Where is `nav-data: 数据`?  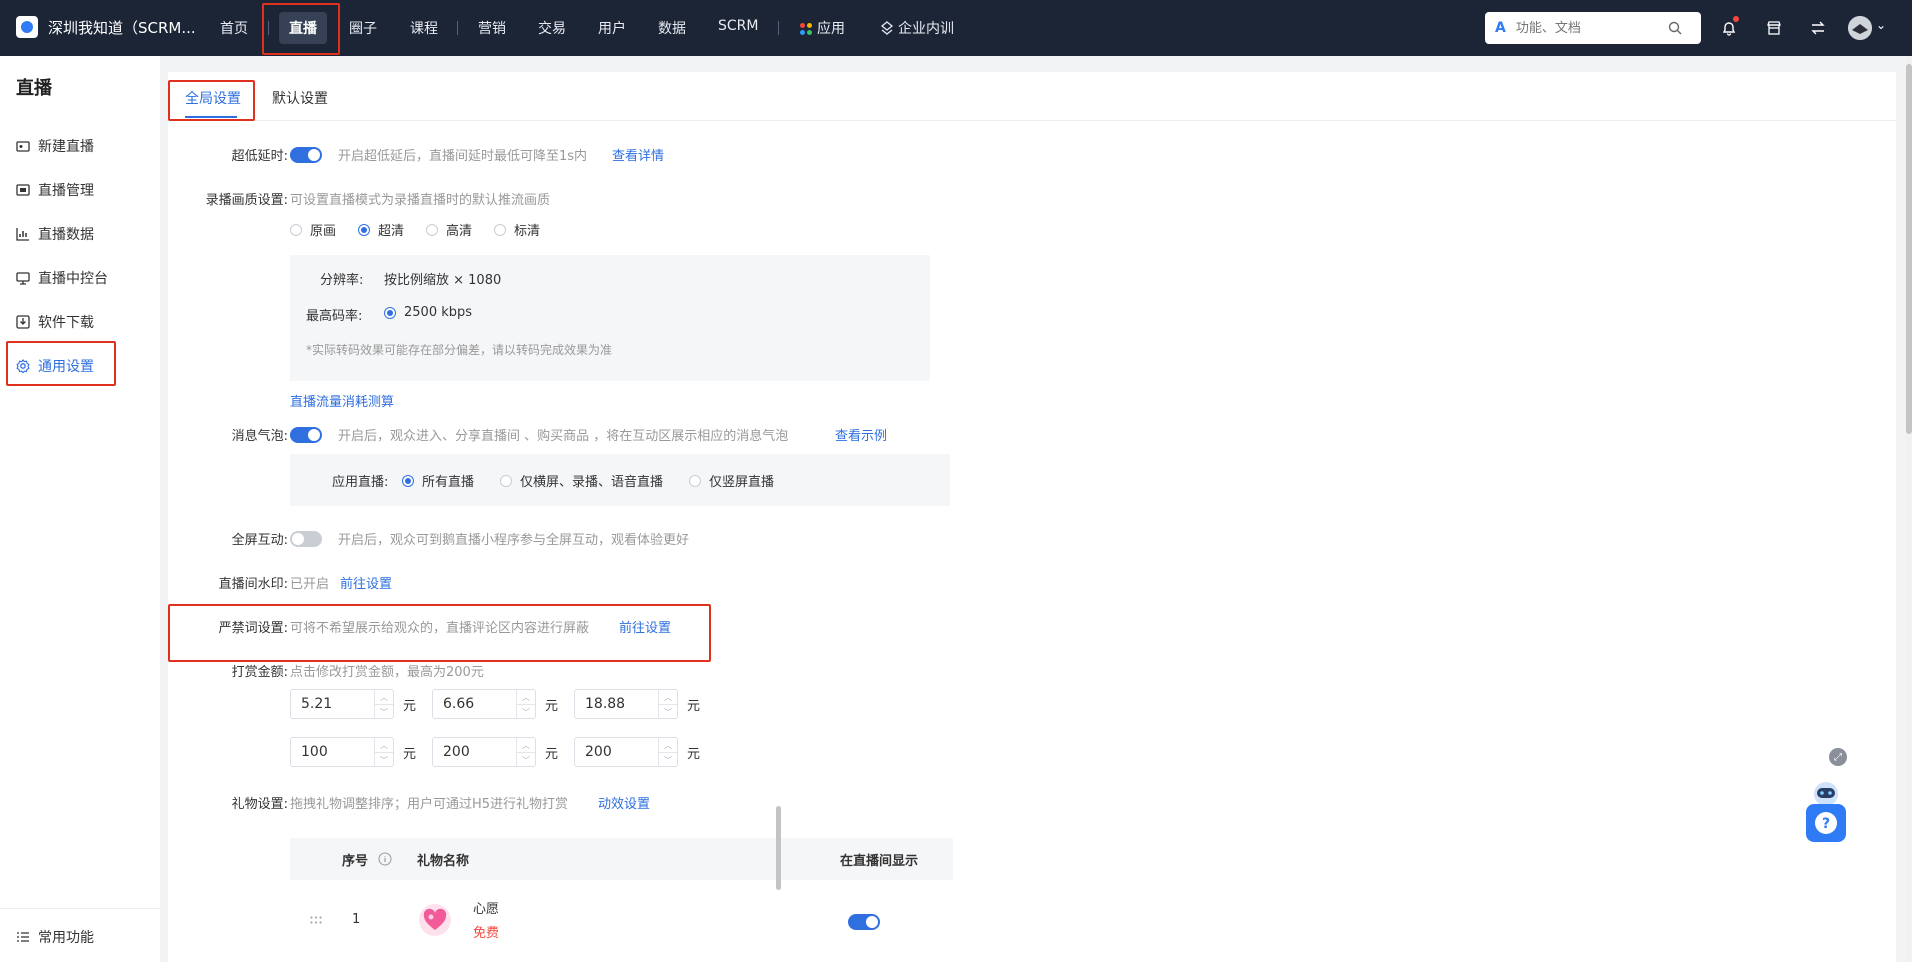
nav-data: 数据 is located at coordinates (672, 28).